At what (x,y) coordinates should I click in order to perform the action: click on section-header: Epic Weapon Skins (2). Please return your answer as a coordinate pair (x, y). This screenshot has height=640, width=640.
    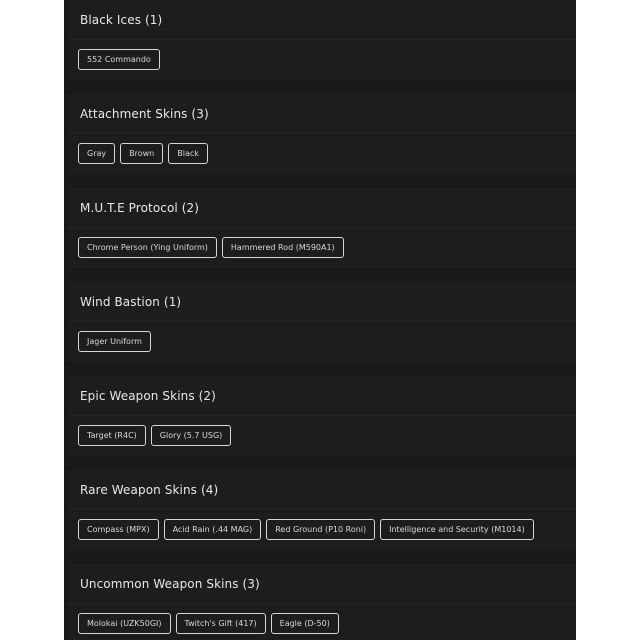
    Looking at the image, I should click on (322, 396).